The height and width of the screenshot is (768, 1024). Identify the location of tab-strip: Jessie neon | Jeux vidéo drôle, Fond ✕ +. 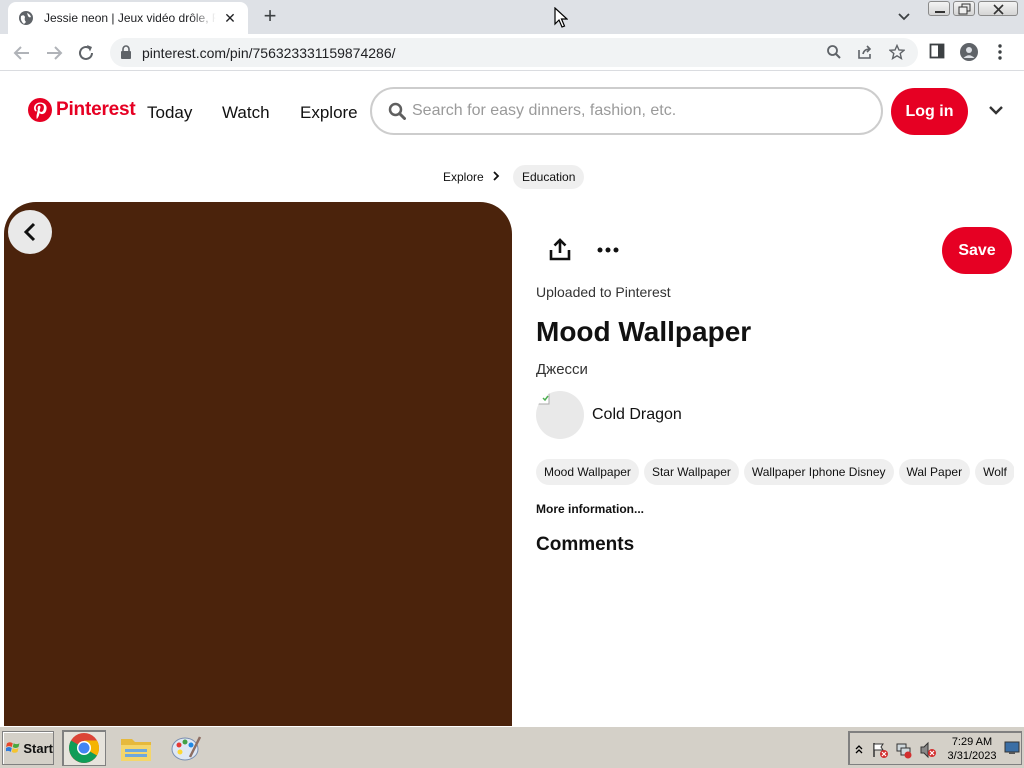
(512, 17).